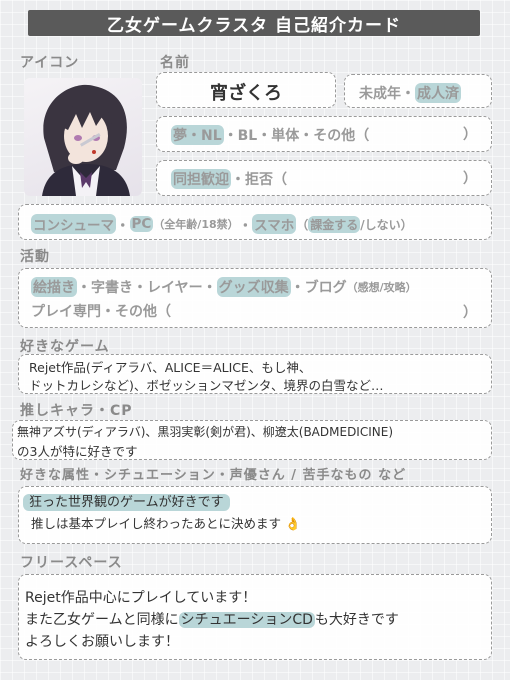 Image resolution: width=510 pixels, height=680 pixels. Describe the element at coordinates (470, 179) in the screenshot. I see `same-char-close: ）` at that location.